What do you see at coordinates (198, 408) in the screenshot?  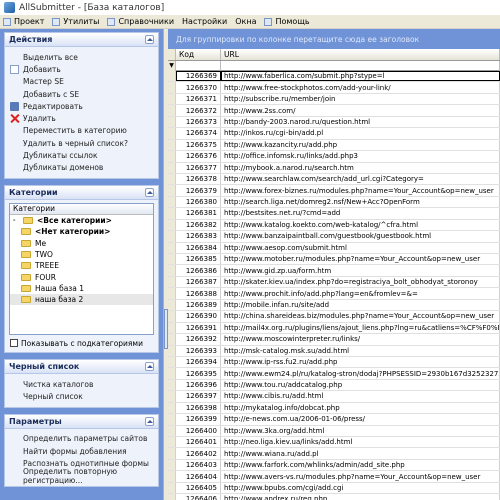 I see `cell-code: 1266398` at bounding box center [198, 408].